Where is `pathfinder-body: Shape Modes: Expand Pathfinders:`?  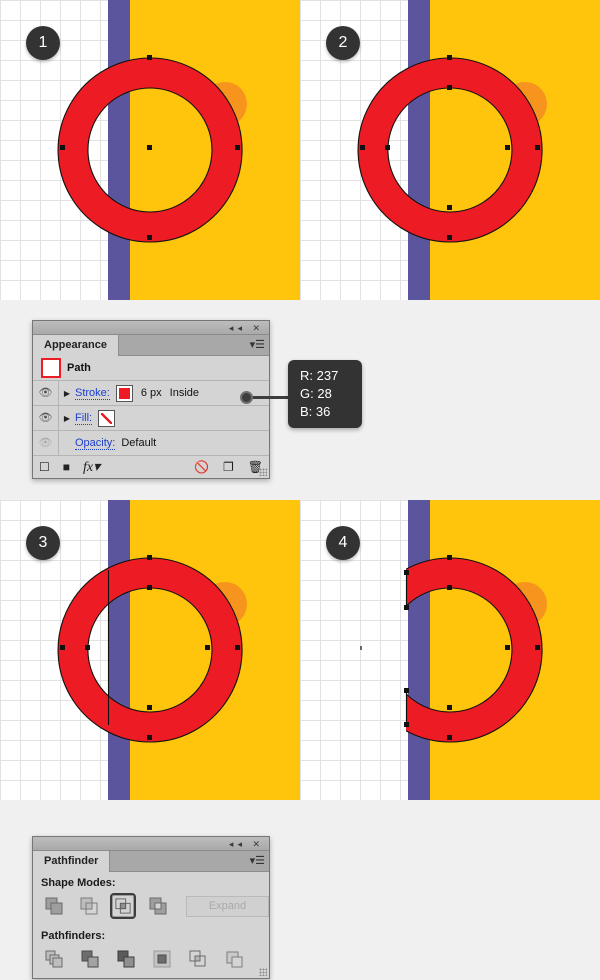
pathfinder-body: Shape Modes: Expand Pathfinders: is located at coordinates (151, 925).